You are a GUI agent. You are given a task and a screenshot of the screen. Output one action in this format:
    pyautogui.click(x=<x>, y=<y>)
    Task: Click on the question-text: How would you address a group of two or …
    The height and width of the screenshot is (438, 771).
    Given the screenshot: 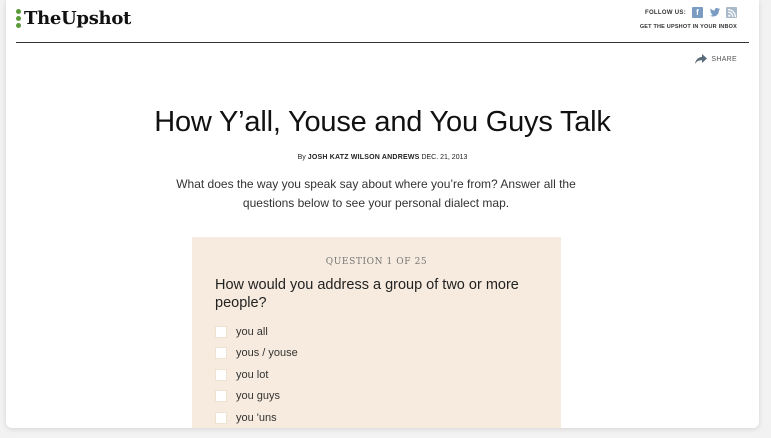 What is the action you would take?
    pyautogui.click(x=367, y=294)
    